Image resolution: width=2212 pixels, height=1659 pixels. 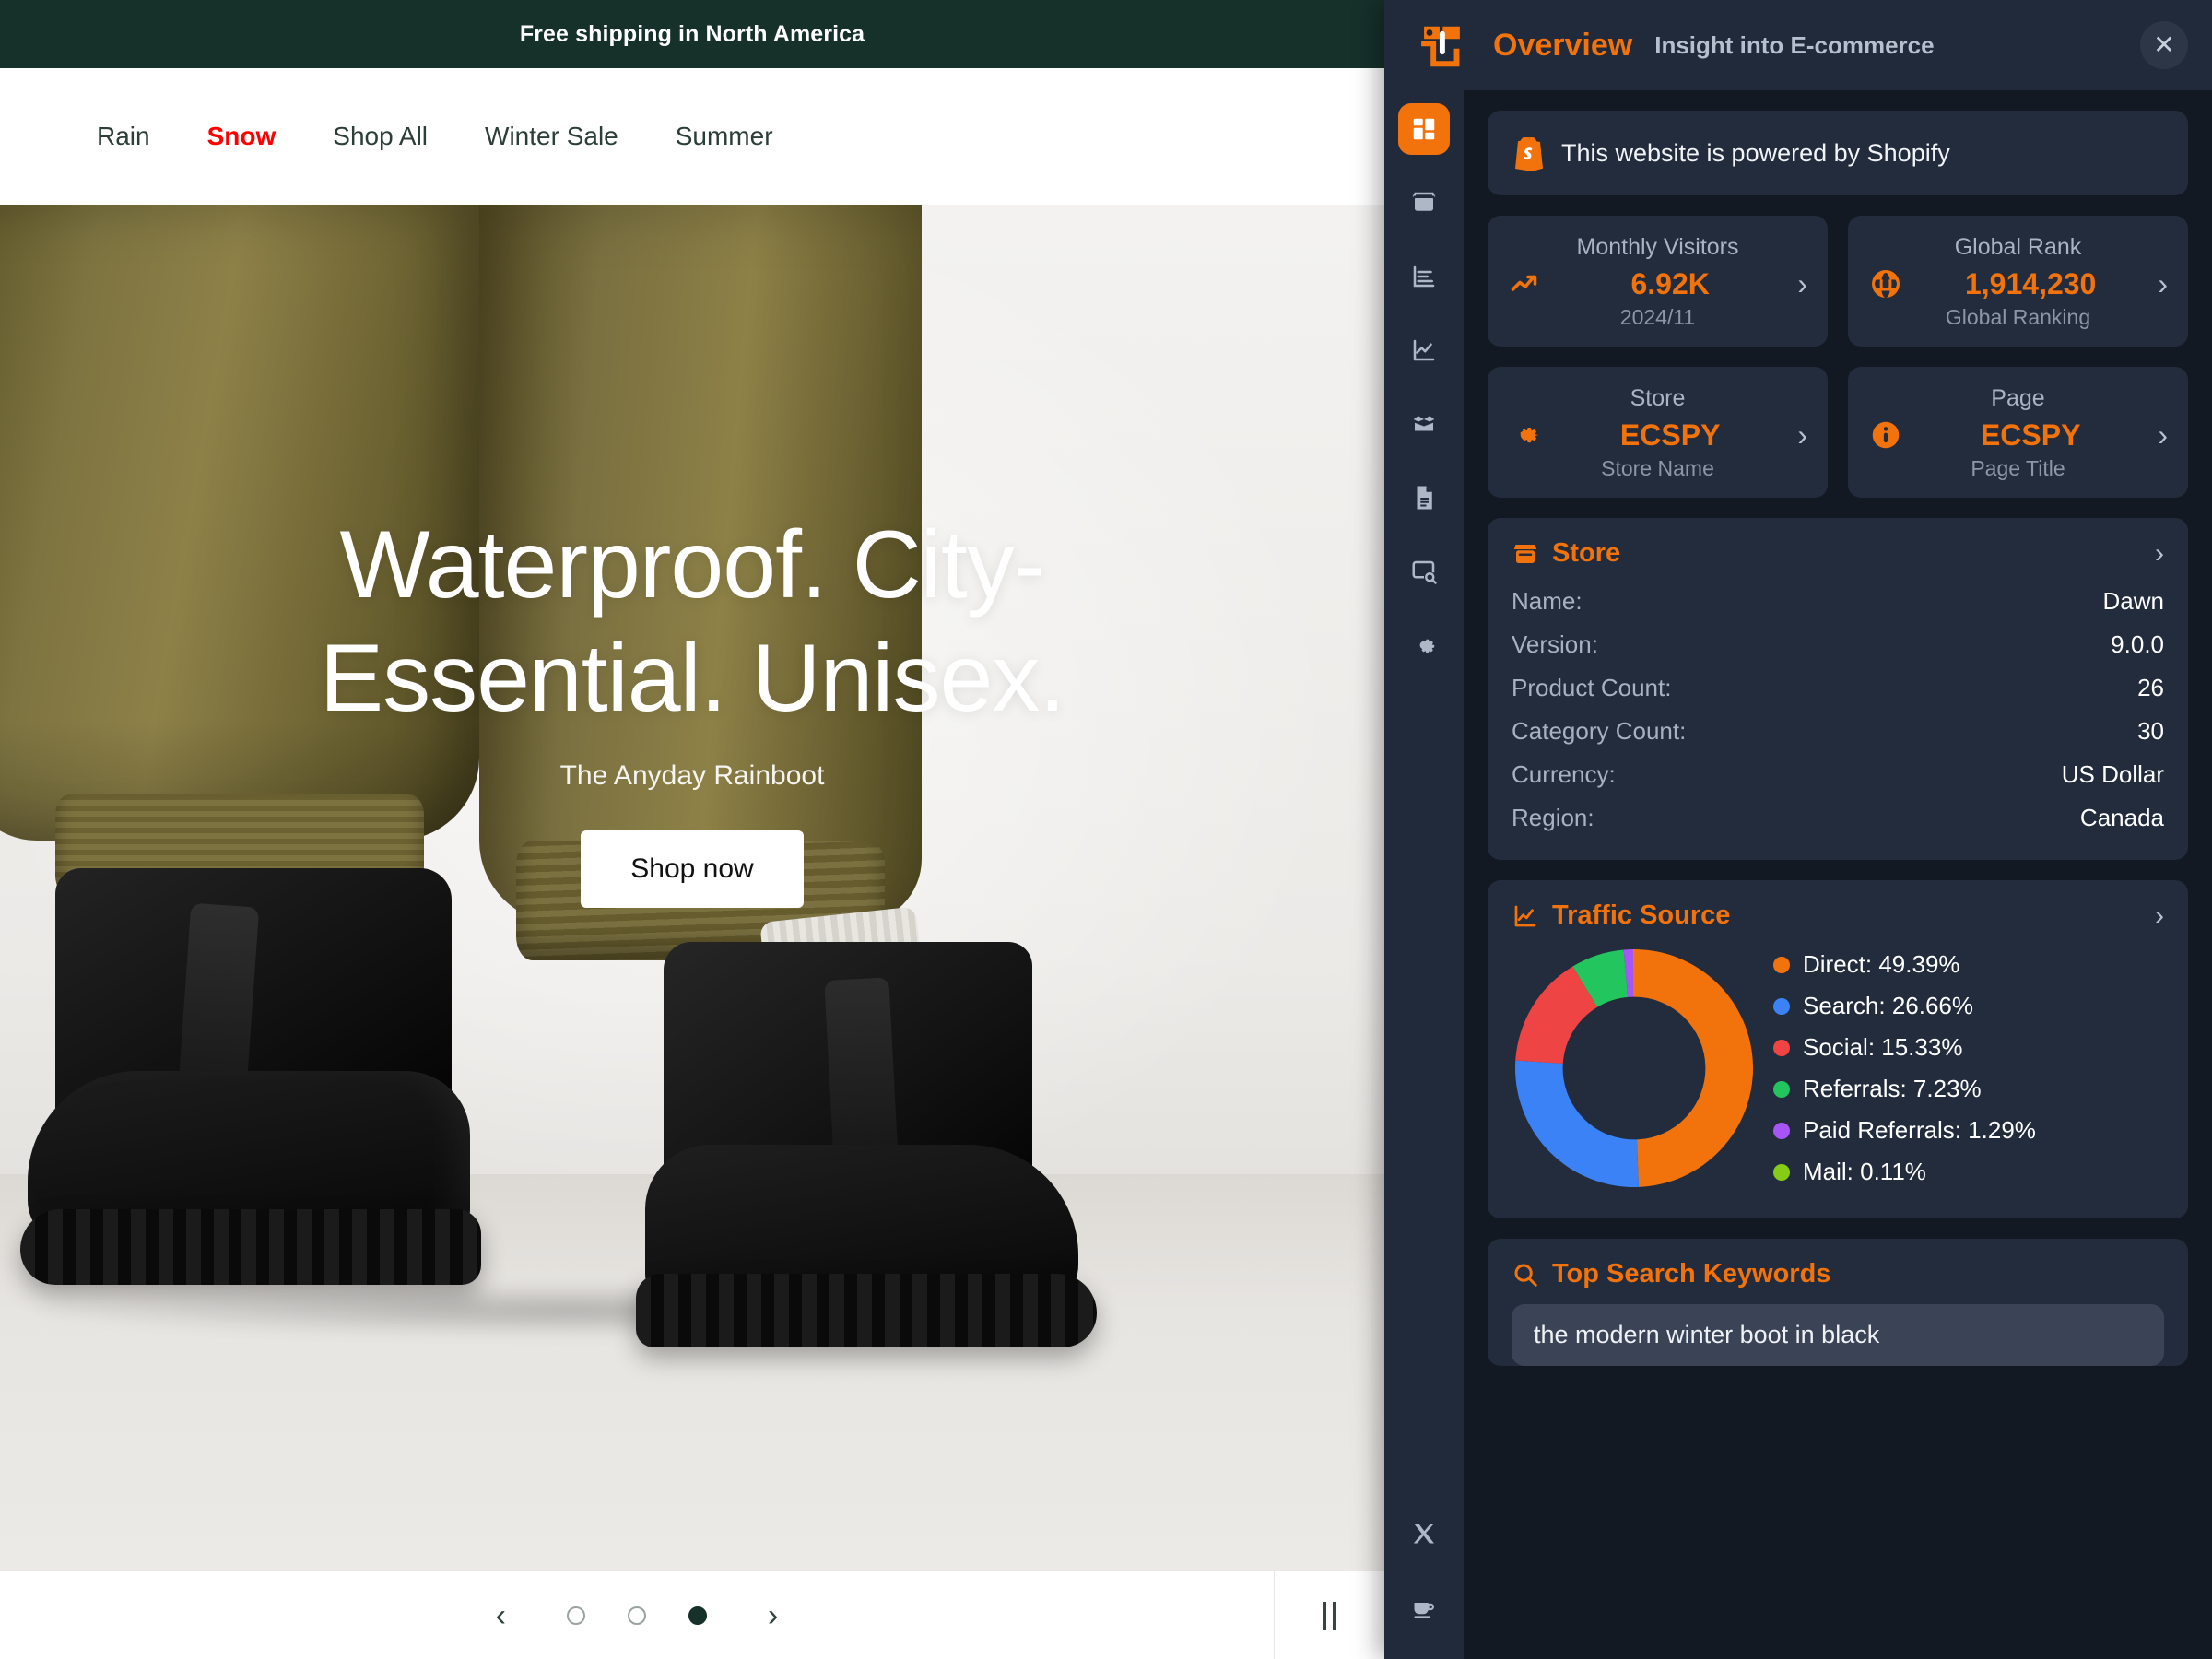 What do you see at coordinates (1838, 548) in the screenshot?
I see `store-section-header: Store ›` at bounding box center [1838, 548].